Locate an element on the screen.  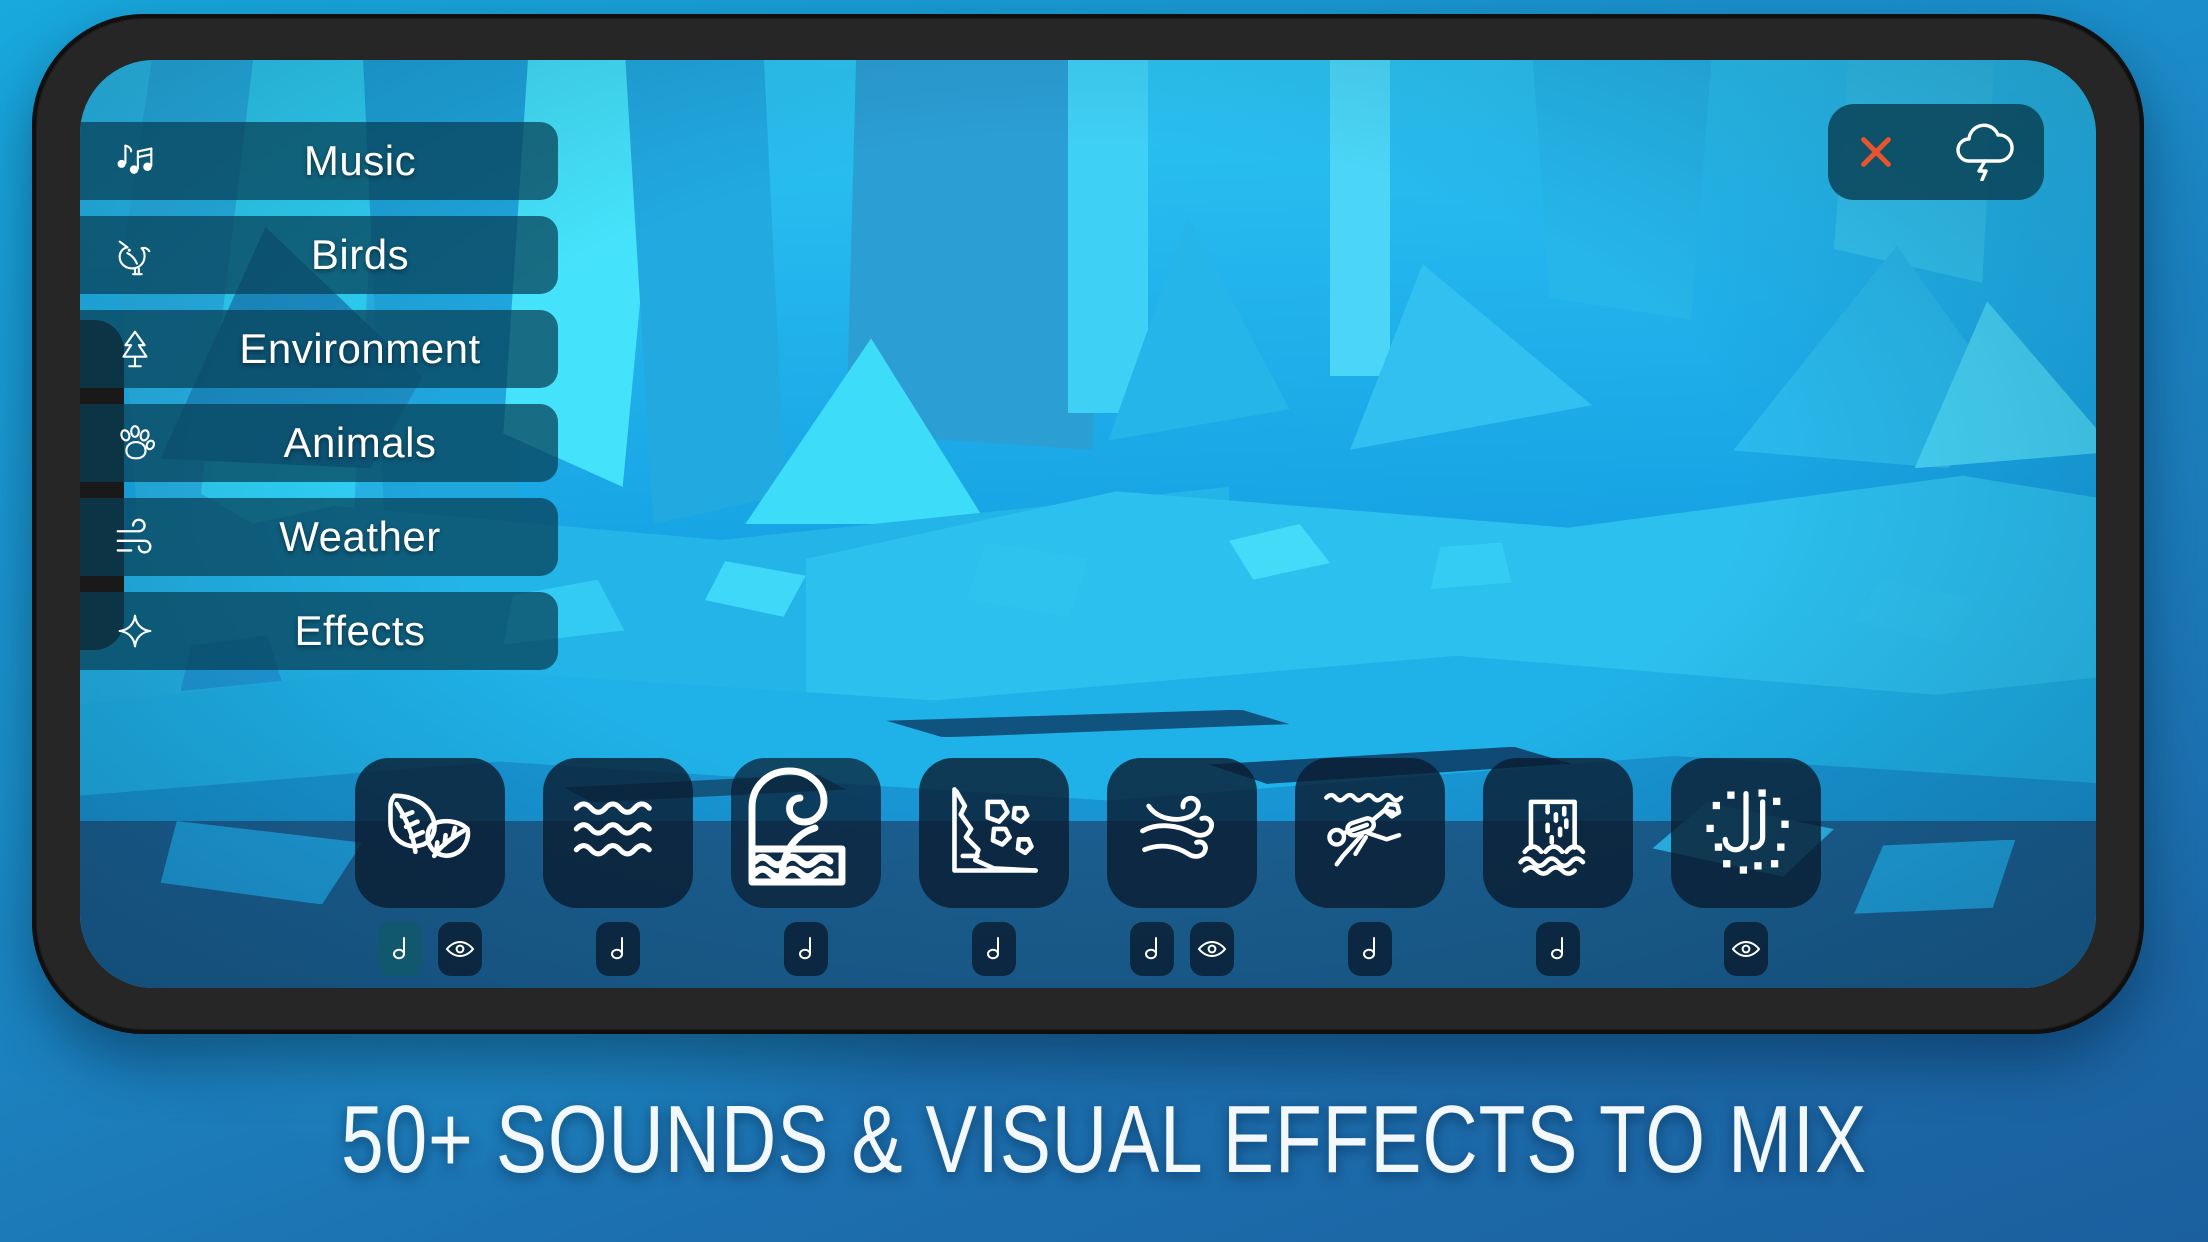
dock-slot-rainfall is located at coordinates (1746, 867).